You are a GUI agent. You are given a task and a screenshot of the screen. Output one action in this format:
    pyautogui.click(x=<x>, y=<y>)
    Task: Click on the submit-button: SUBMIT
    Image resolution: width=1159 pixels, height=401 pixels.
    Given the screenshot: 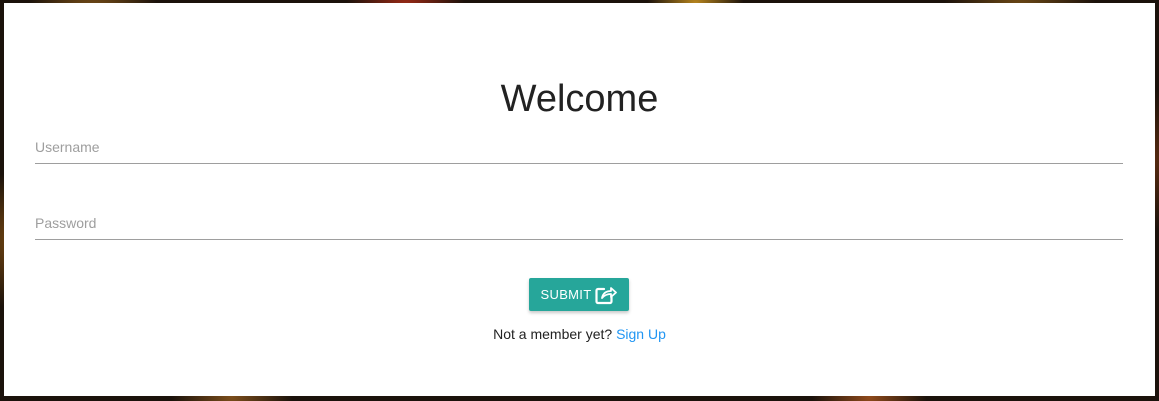 What is the action you would take?
    pyautogui.click(x=579, y=294)
    